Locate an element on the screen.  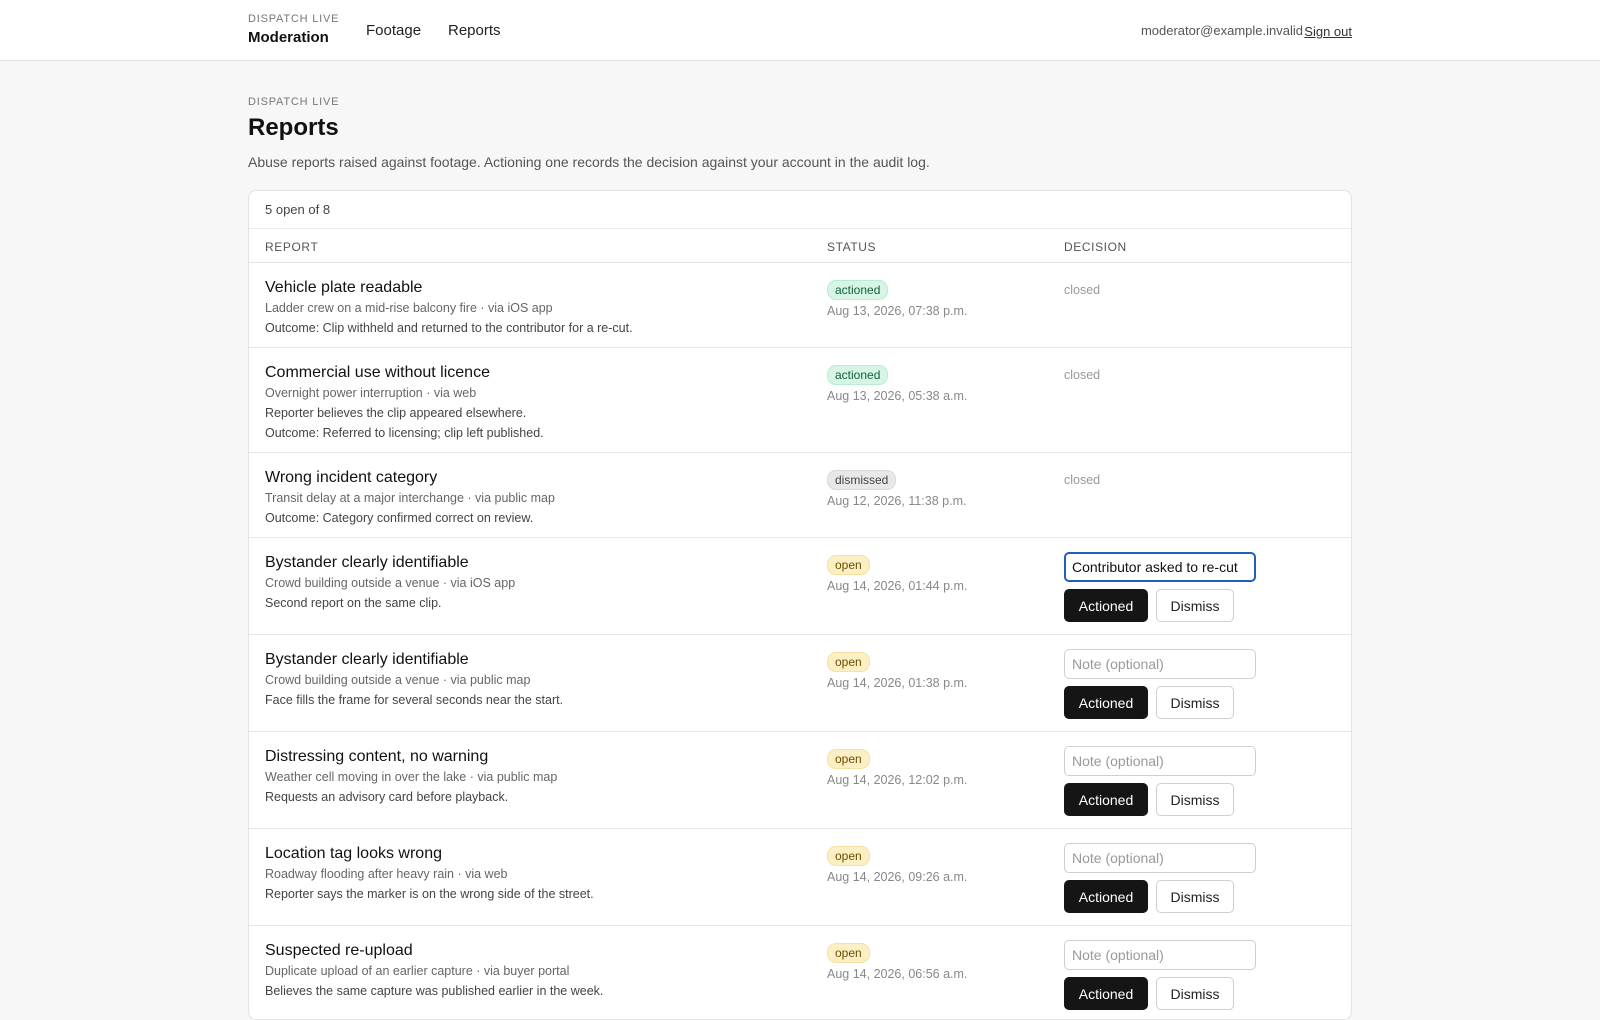
report-detail: Second report on the same clip. is located at coordinates (353, 603).